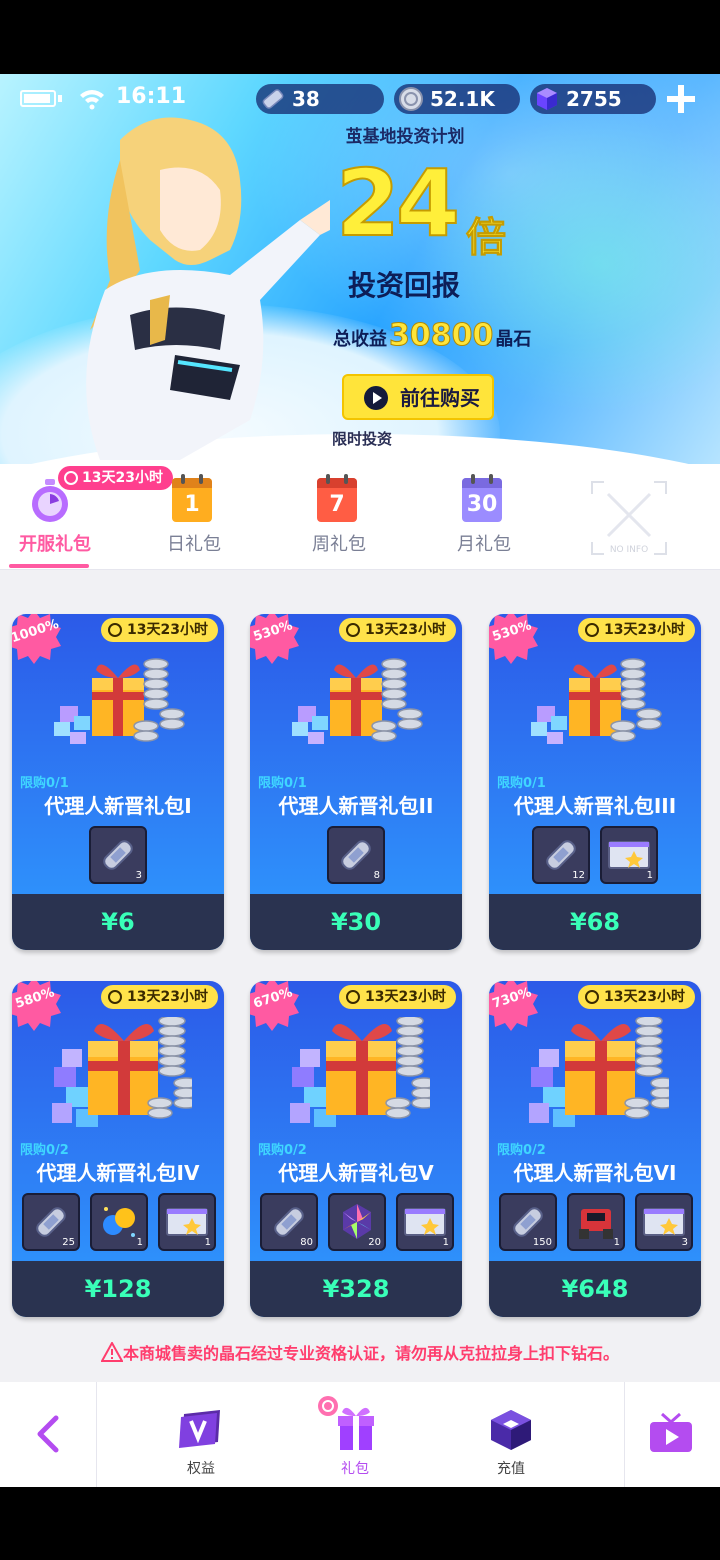 The height and width of the screenshot is (1560, 720). What do you see at coordinates (118, 1173) in the screenshot?
I see `product-name: 代理人新晋礼包IV` at bounding box center [118, 1173].